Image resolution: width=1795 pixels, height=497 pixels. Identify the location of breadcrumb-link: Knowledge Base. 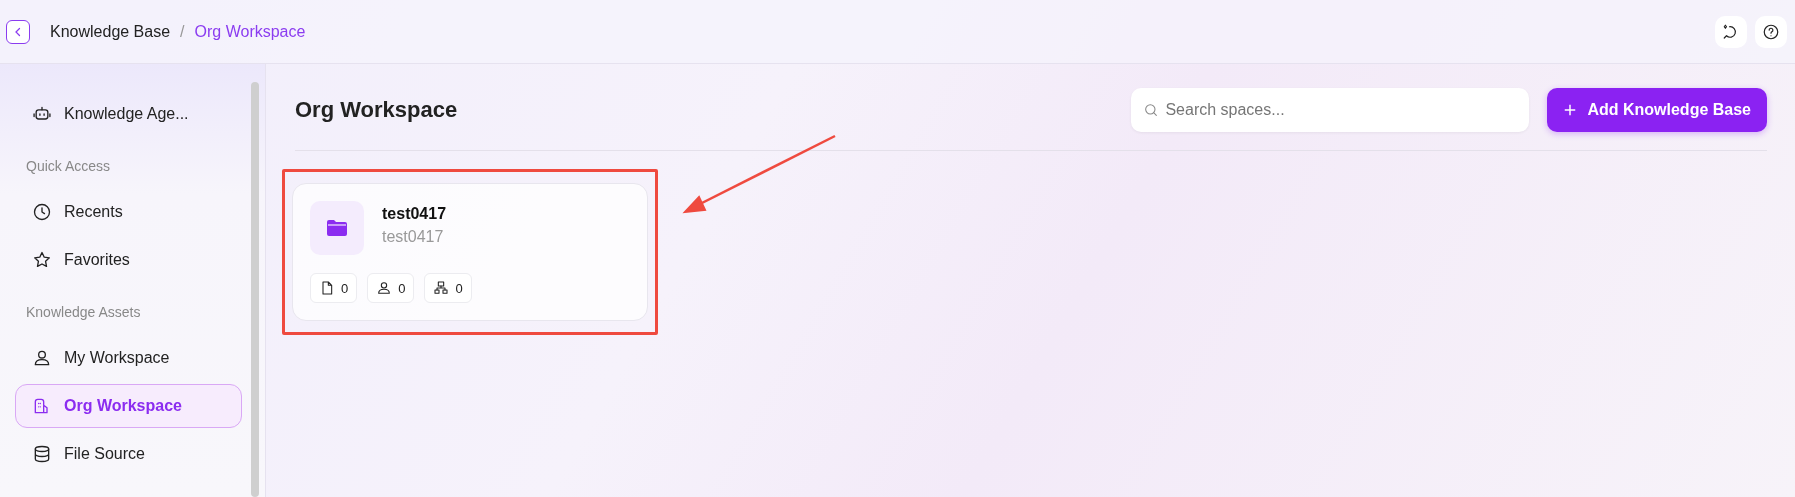
(110, 31).